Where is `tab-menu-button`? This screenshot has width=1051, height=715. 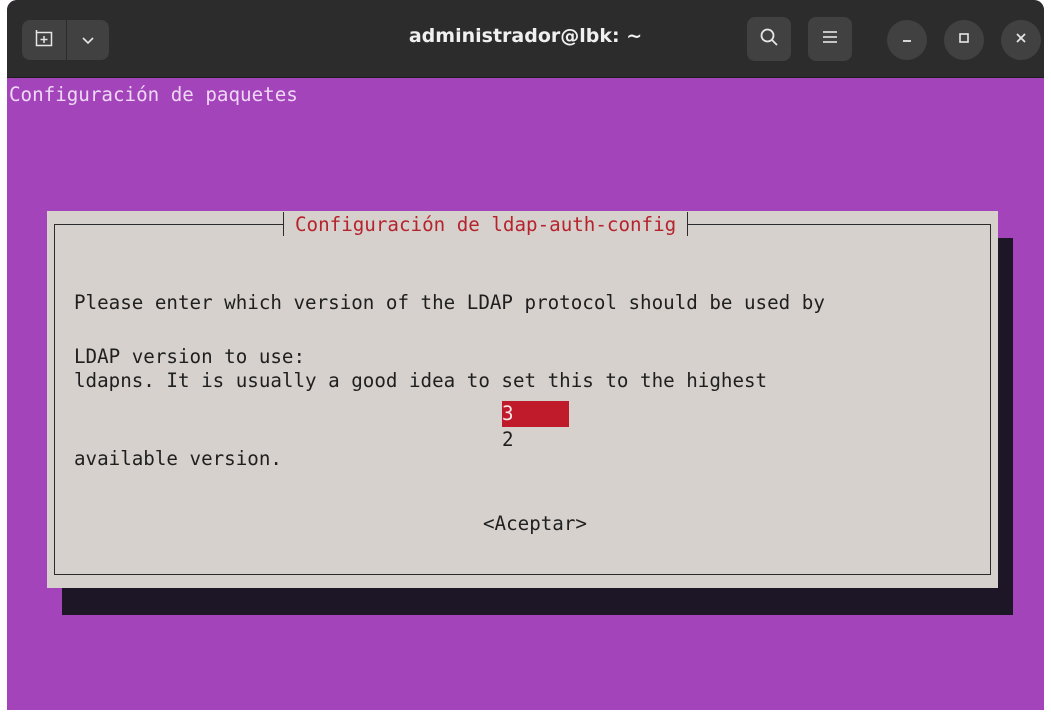 tab-menu-button is located at coordinates (88, 40).